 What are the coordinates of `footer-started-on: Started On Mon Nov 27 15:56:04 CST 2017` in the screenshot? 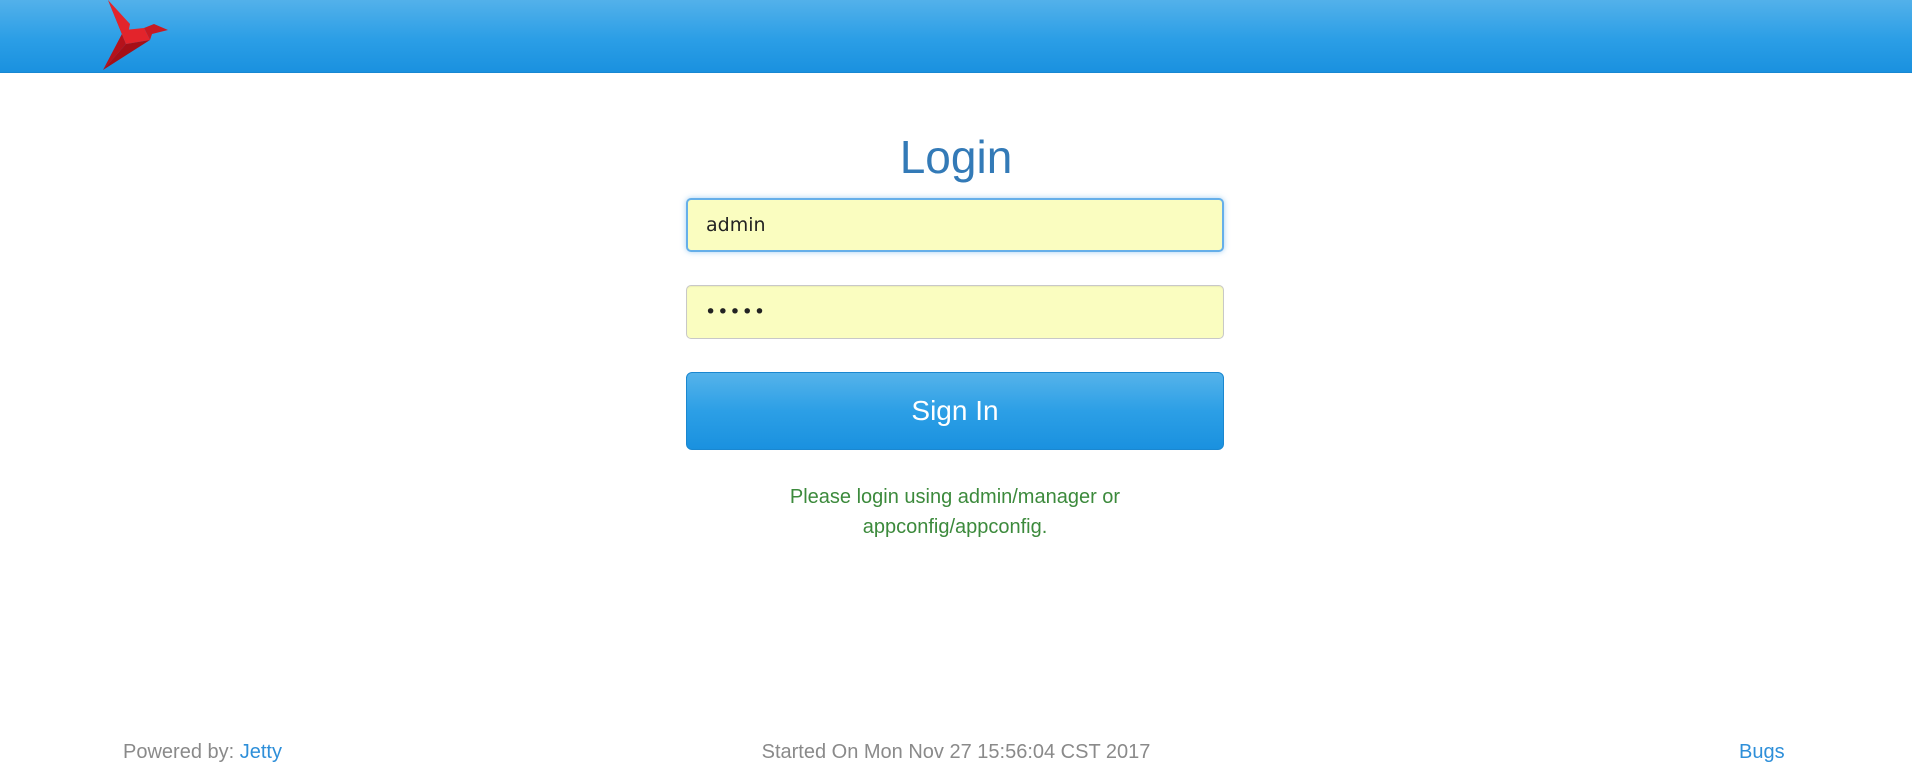 It's located at (956, 752).